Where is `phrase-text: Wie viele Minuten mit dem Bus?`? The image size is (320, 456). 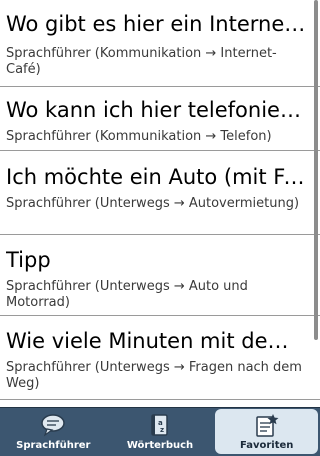
phrase-text: Wie viele Minuten mit dem Bus? is located at coordinates (156, 341).